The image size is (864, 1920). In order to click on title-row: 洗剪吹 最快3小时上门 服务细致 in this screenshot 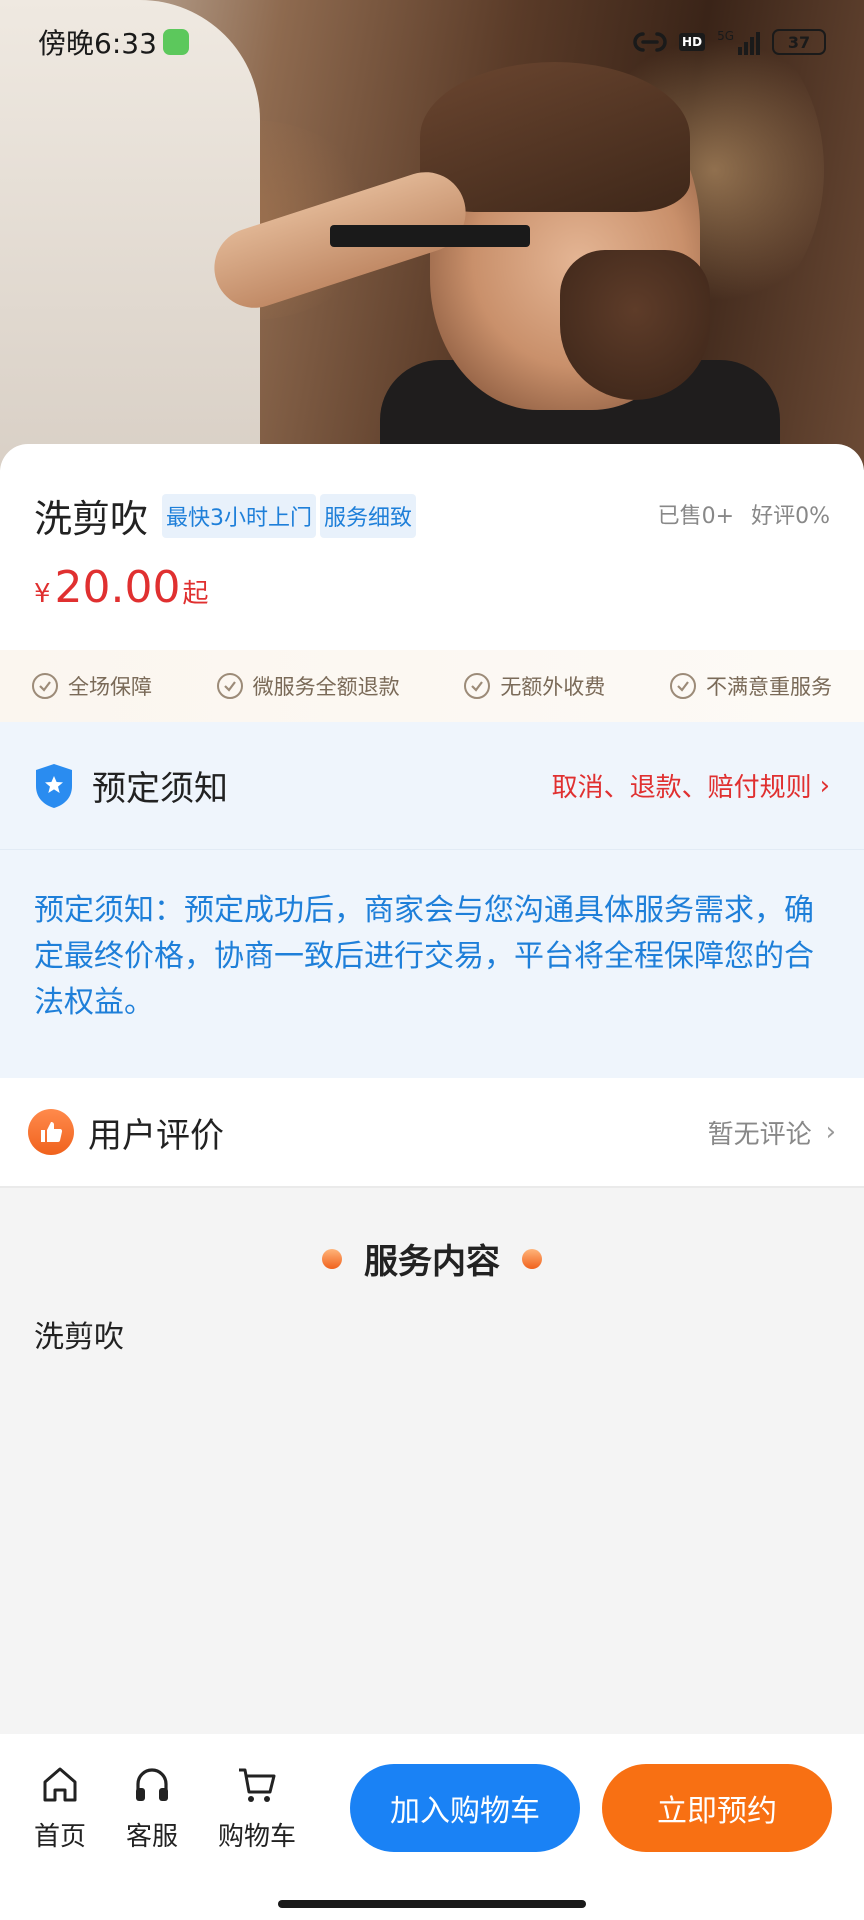, I will do `click(225, 515)`.